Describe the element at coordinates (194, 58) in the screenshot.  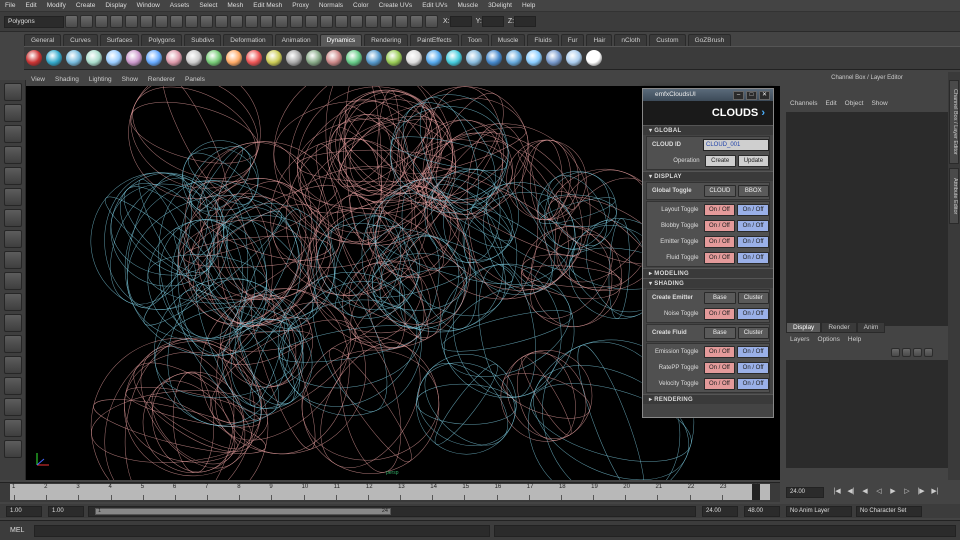
I see `uniform-field-icon` at that location.